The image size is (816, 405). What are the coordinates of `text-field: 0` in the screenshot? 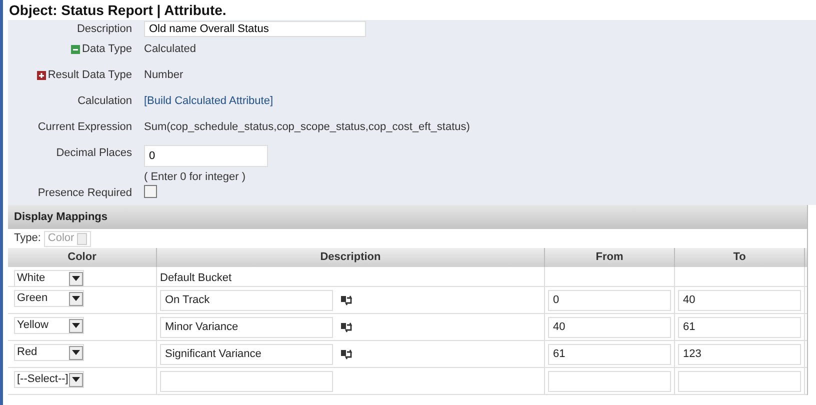 It's located at (206, 156).